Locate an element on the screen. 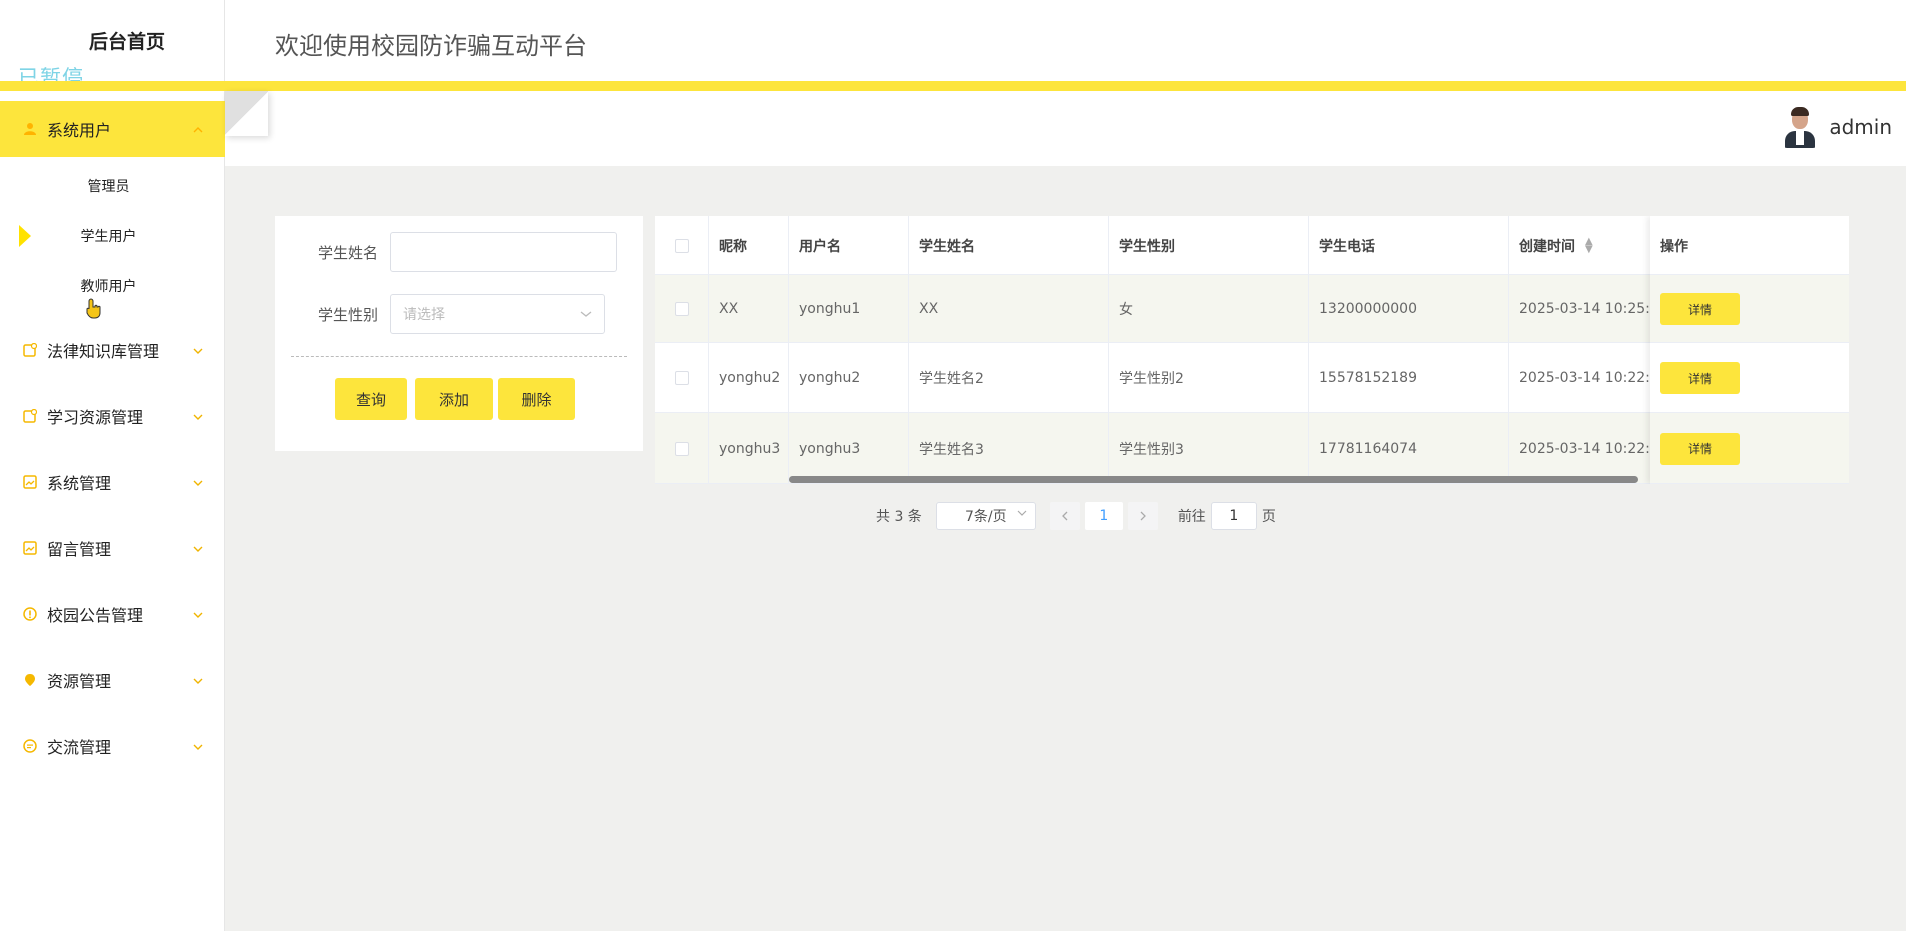 Image resolution: width=1906 pixels, height=931 pixels. next-page-button is located at coordinates (1142, 516).